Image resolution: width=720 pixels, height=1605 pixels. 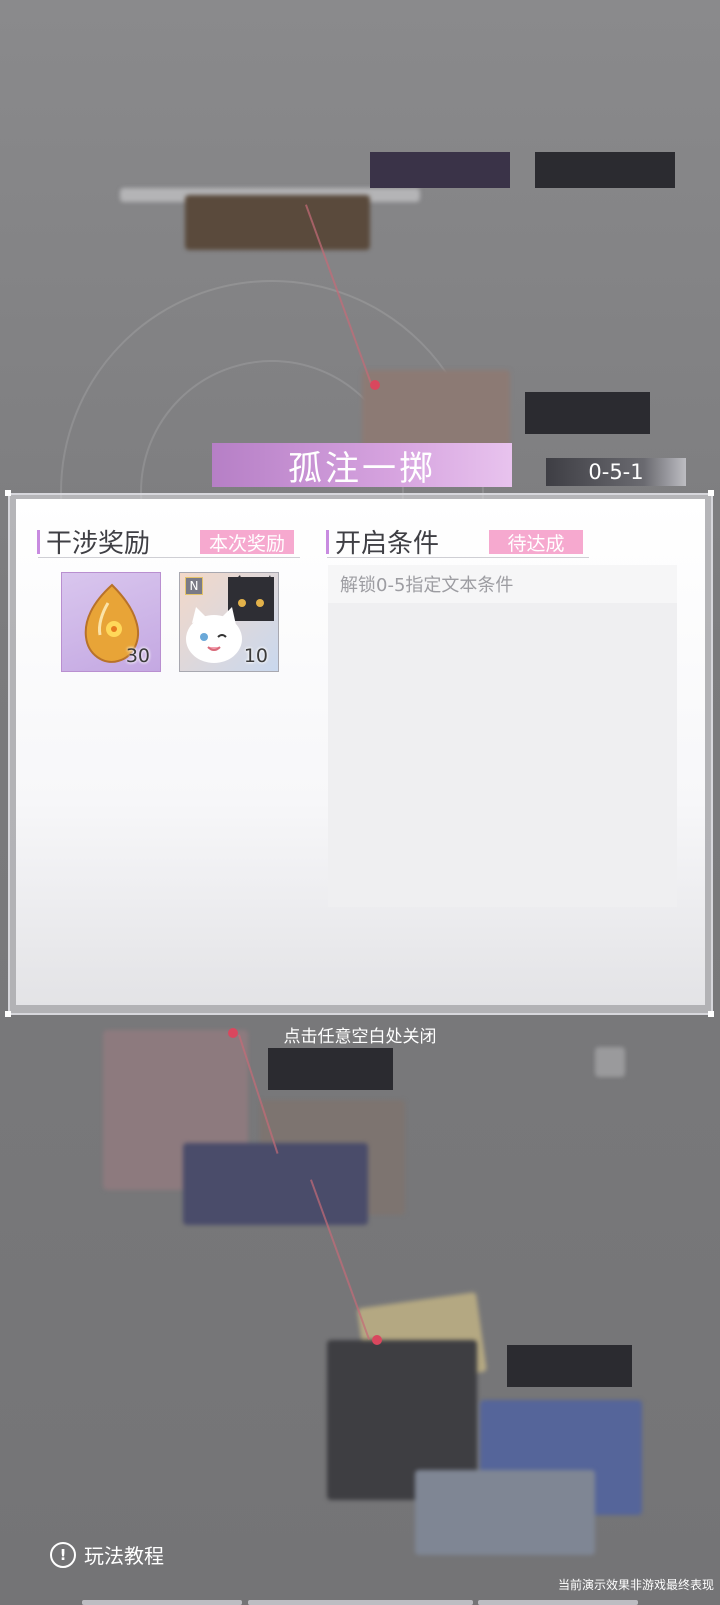 I want to click on condition-list: 解锁0-5指定文本条件, so click(x=502, y=736).